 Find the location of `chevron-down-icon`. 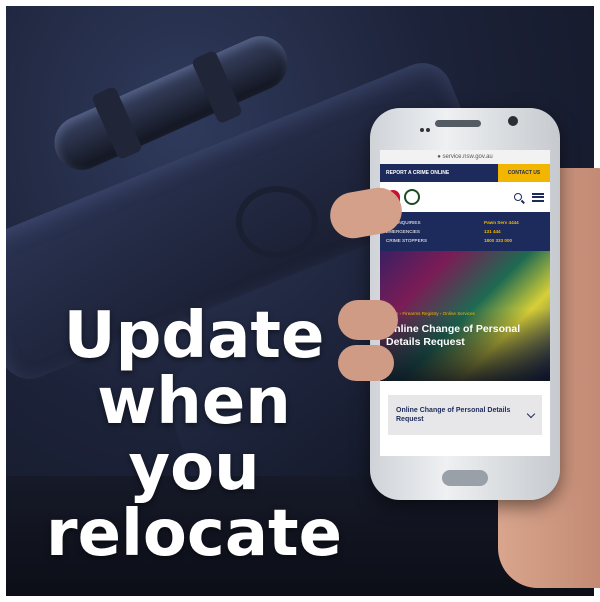

chevron-down-icon is located at coordinates (531, 413).